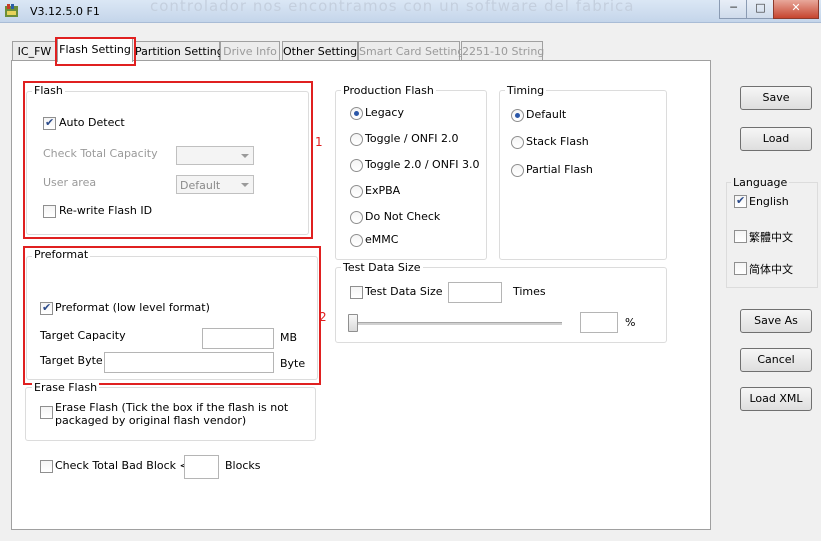  What do you see at coordinates (320, 51) in the screenshot?
I see `tab-other-setting: Other Setting` at bounding box center [320, 51].